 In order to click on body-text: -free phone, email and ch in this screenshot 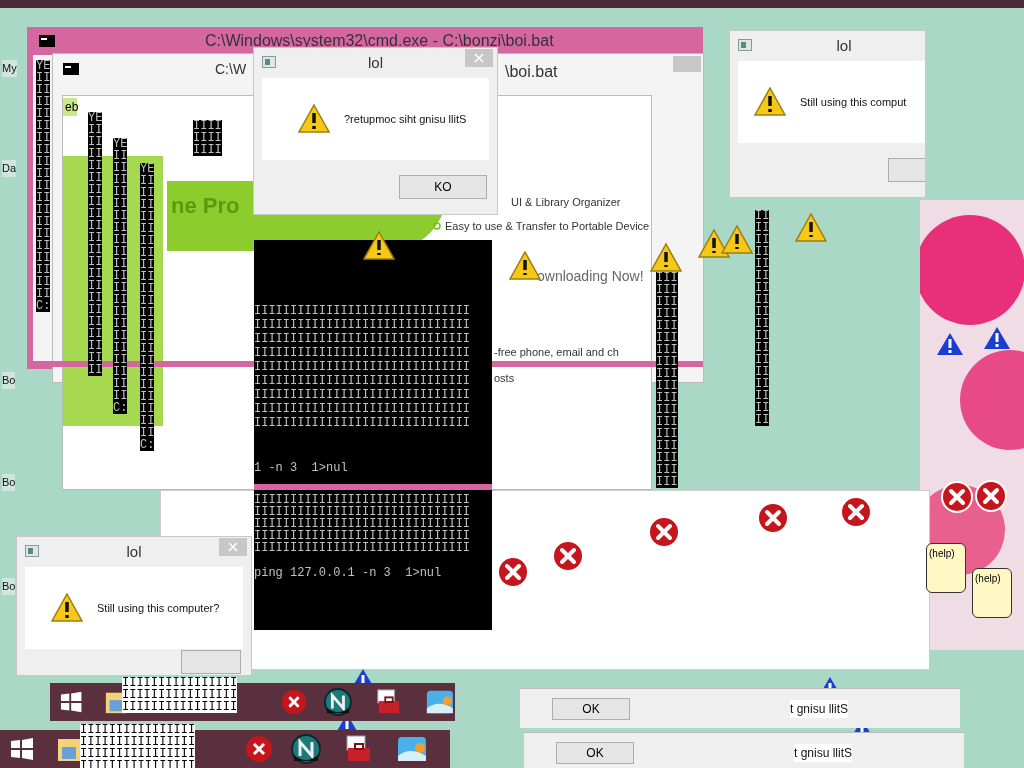, I will do `click(556, 352)`.